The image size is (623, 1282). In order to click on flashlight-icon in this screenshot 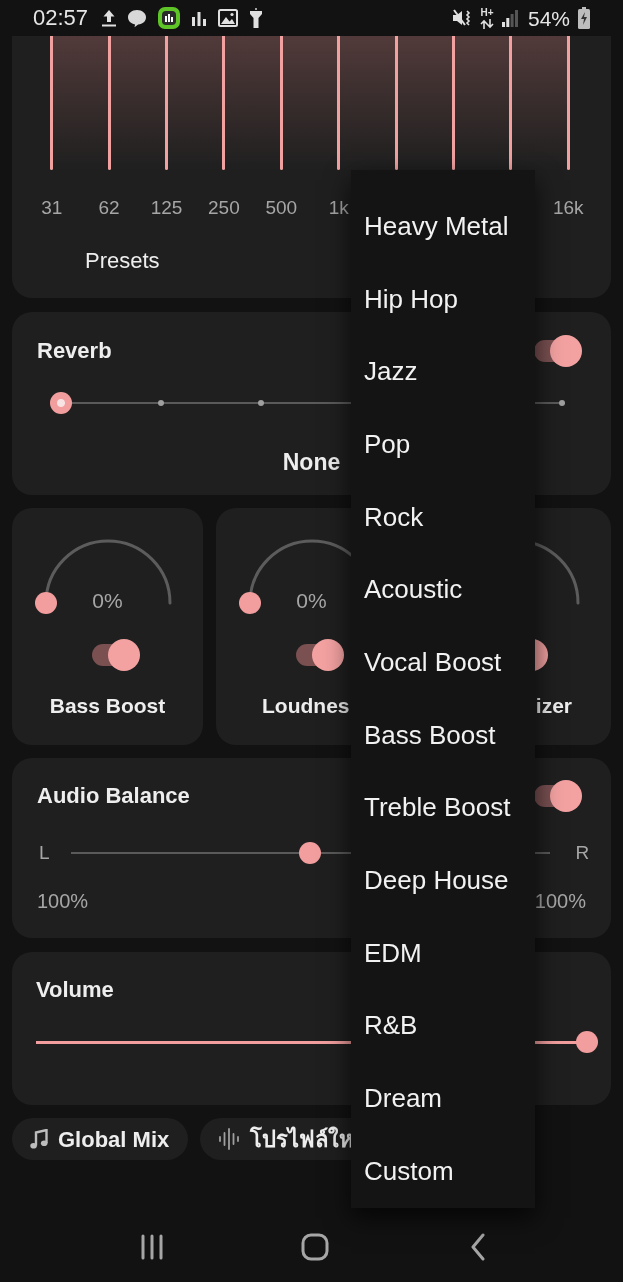, I will do `click(256, 18)`.